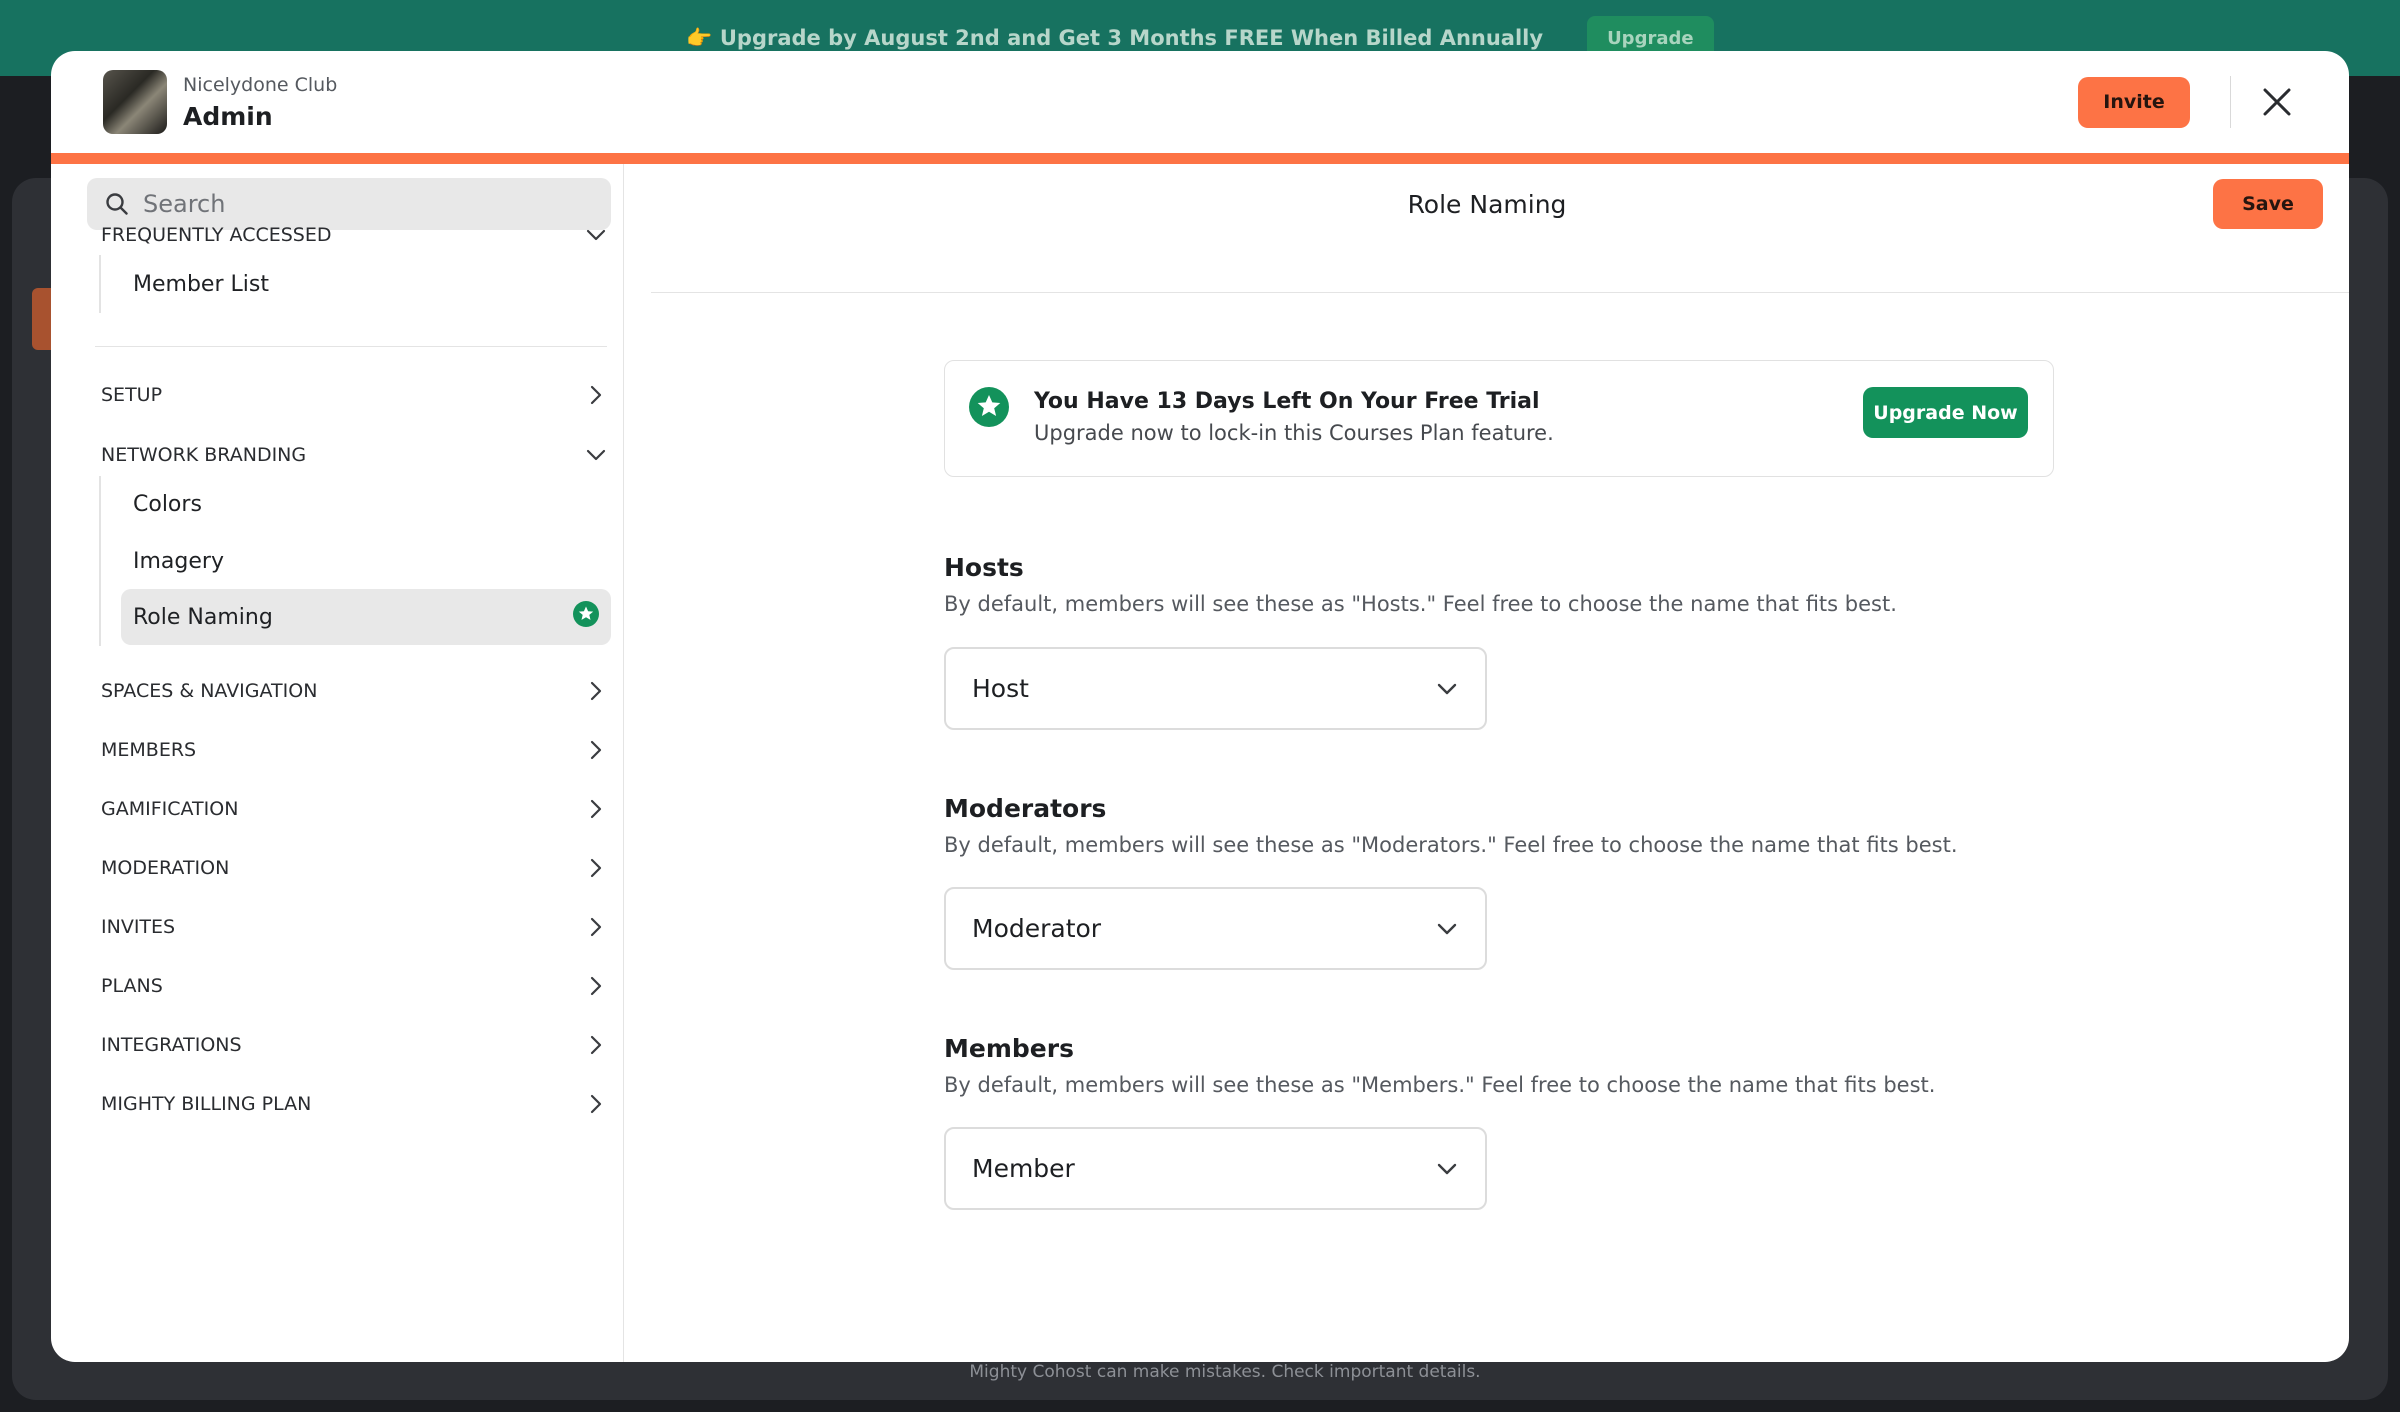 Image resolution: width=2400 pixels, height=1412 pixels. Describe the element at coordinates (357, 1045) in the screenshot. I see `section-integrations: INTEGRATIONS` at that location.